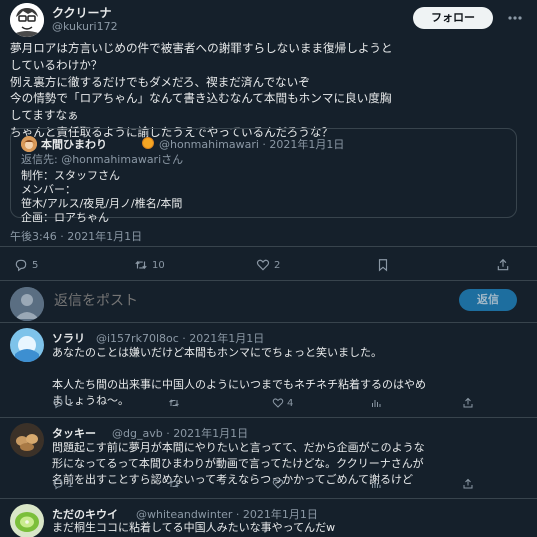 This screenshot has height=537, width=537. What do you see at coordinates (160, 81) in the screenshot?
I see `tweet-line: 例え裏方に徹するだけでもダメだろ、禊まだ済んでないぞ` at bounding box center [160, 81].